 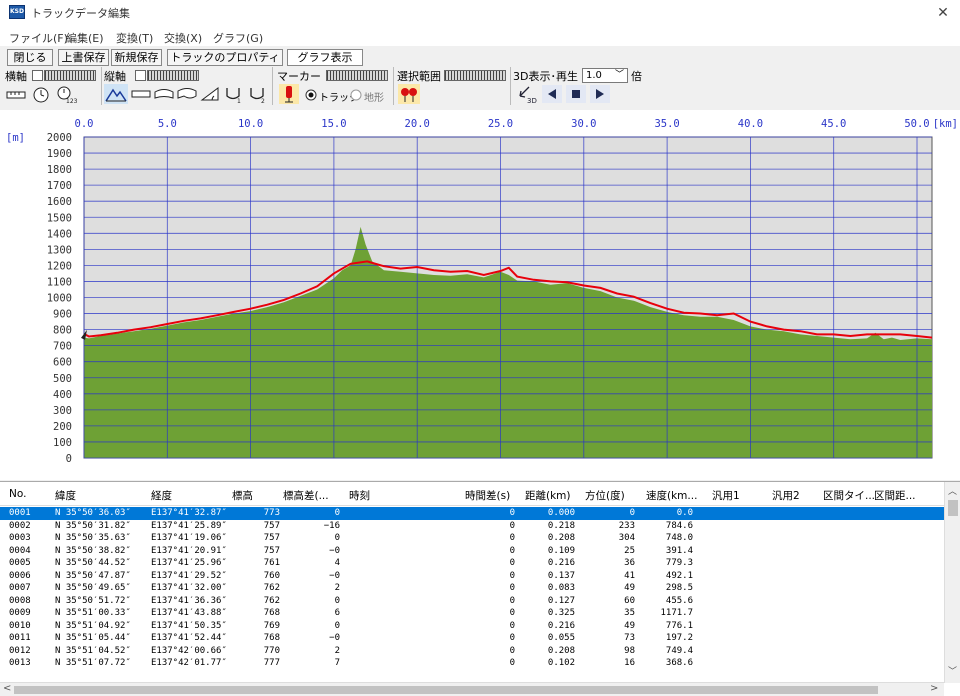 I want to click on scroll-up-icon: ︿, so click(x=952, y=490).